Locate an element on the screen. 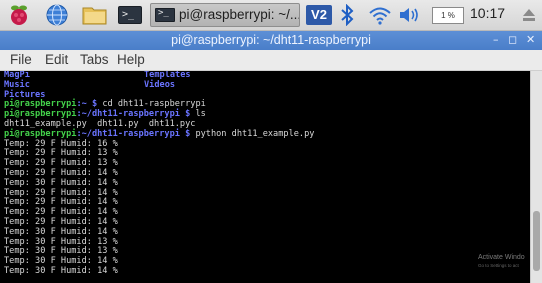 This screenshot has height=283, width=542. list-item: Videos is located at coordinates (160, 84).